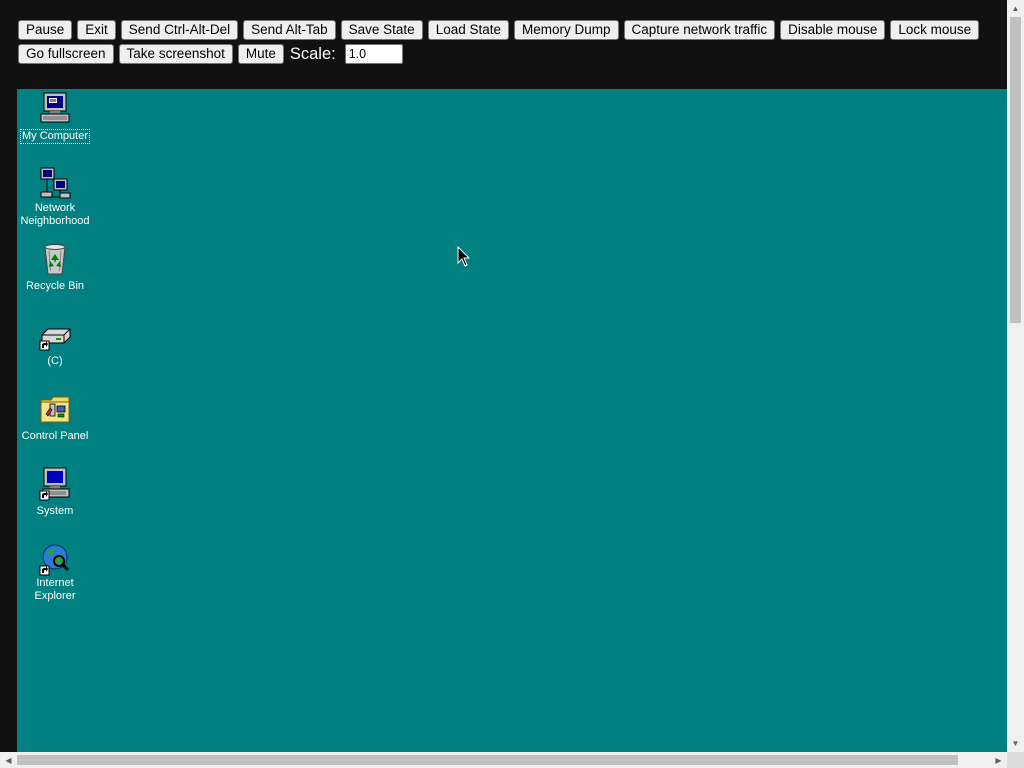  I want to click on desktop-icon-system: System, so click(56, 493).